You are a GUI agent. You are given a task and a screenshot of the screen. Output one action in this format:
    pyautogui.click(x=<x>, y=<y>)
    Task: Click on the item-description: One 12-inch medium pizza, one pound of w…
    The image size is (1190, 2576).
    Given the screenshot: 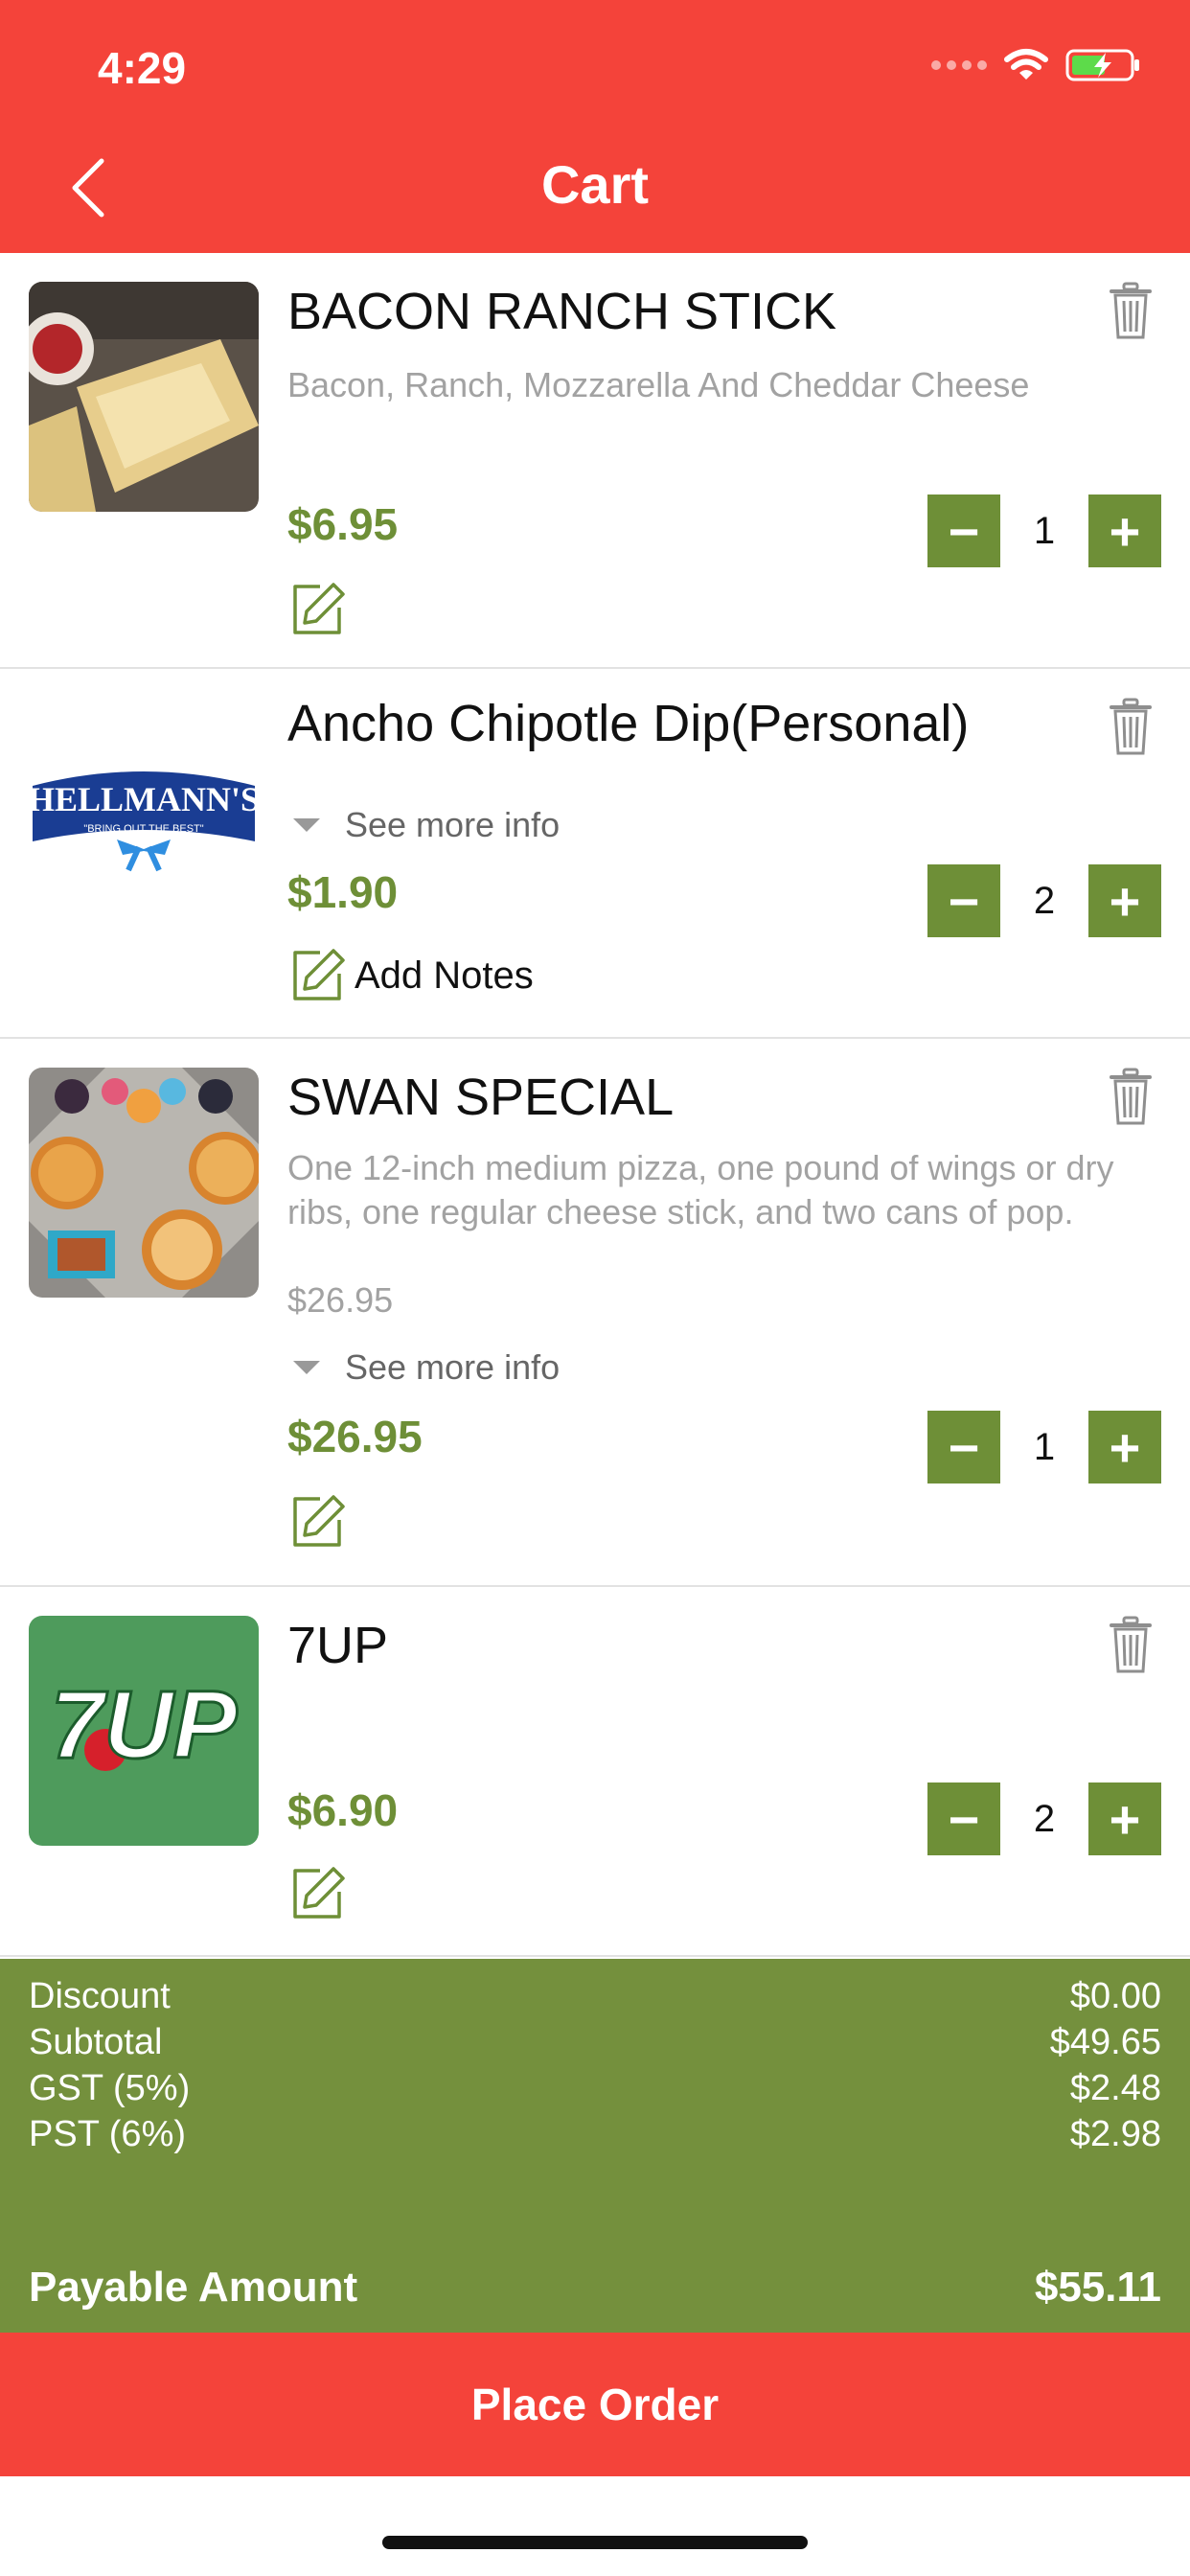 What is the action you would take?
    pyautogui.click(x=700, y=1189)
    